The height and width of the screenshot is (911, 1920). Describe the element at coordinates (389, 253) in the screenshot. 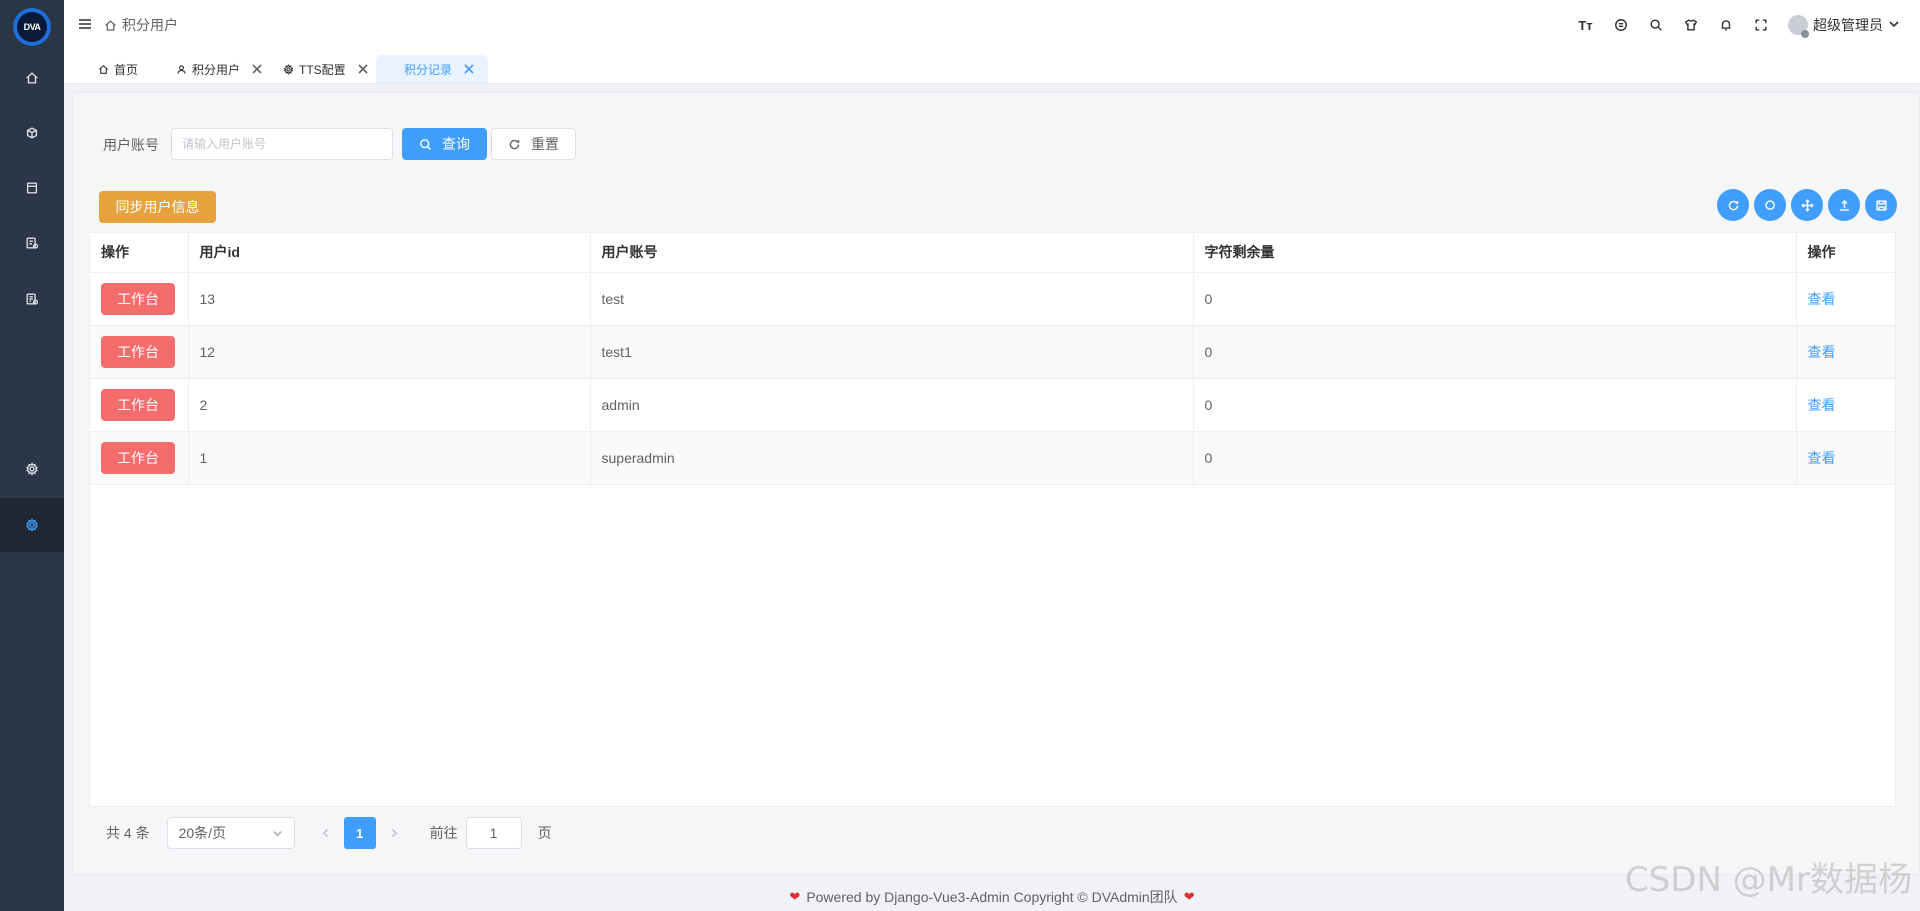

I see `column-header: 用户id` at that location.